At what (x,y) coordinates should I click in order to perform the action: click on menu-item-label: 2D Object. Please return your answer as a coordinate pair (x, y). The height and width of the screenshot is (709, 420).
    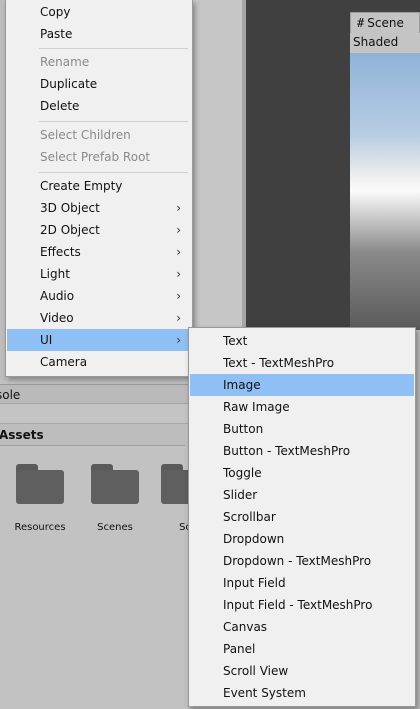
    Looking at the image, I should click on (70, 230).